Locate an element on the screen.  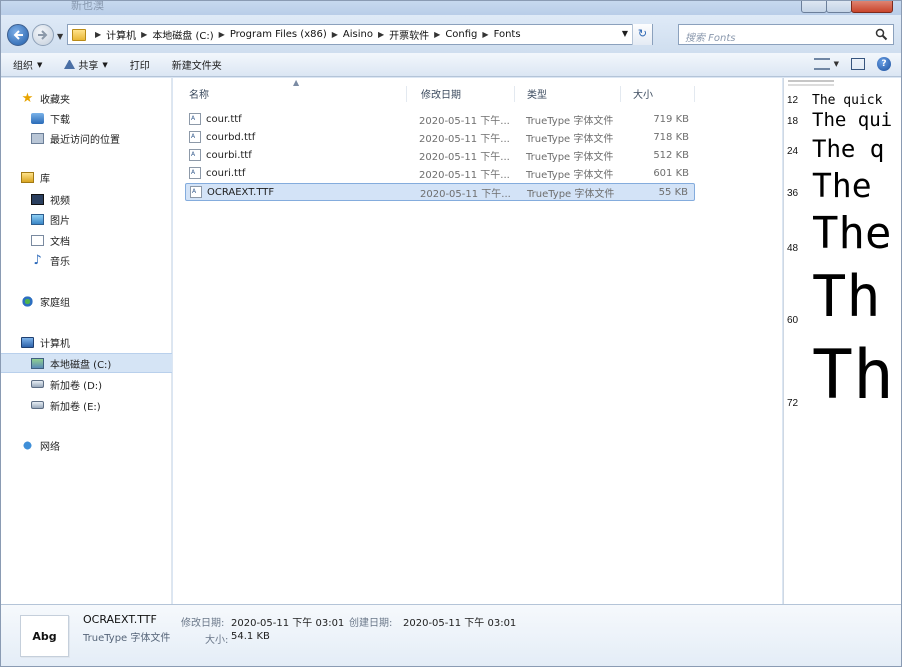
sidebar-item-label: 音乐 is located at coordinates (60, 262).